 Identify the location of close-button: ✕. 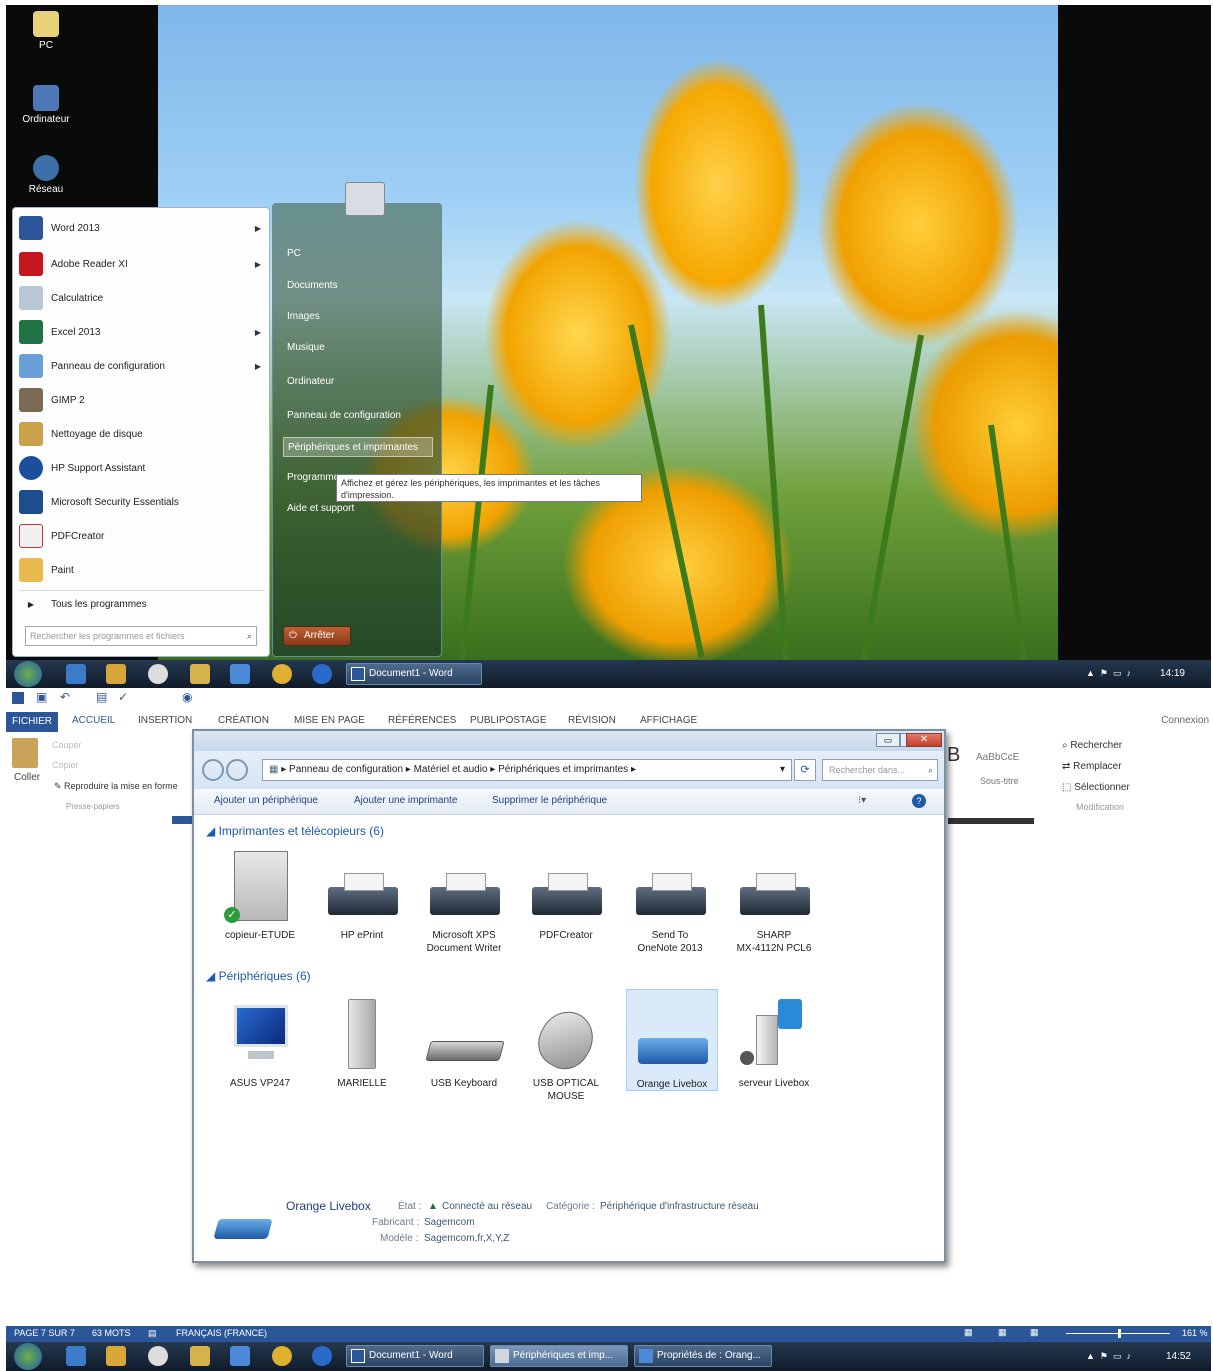
(924, 740).